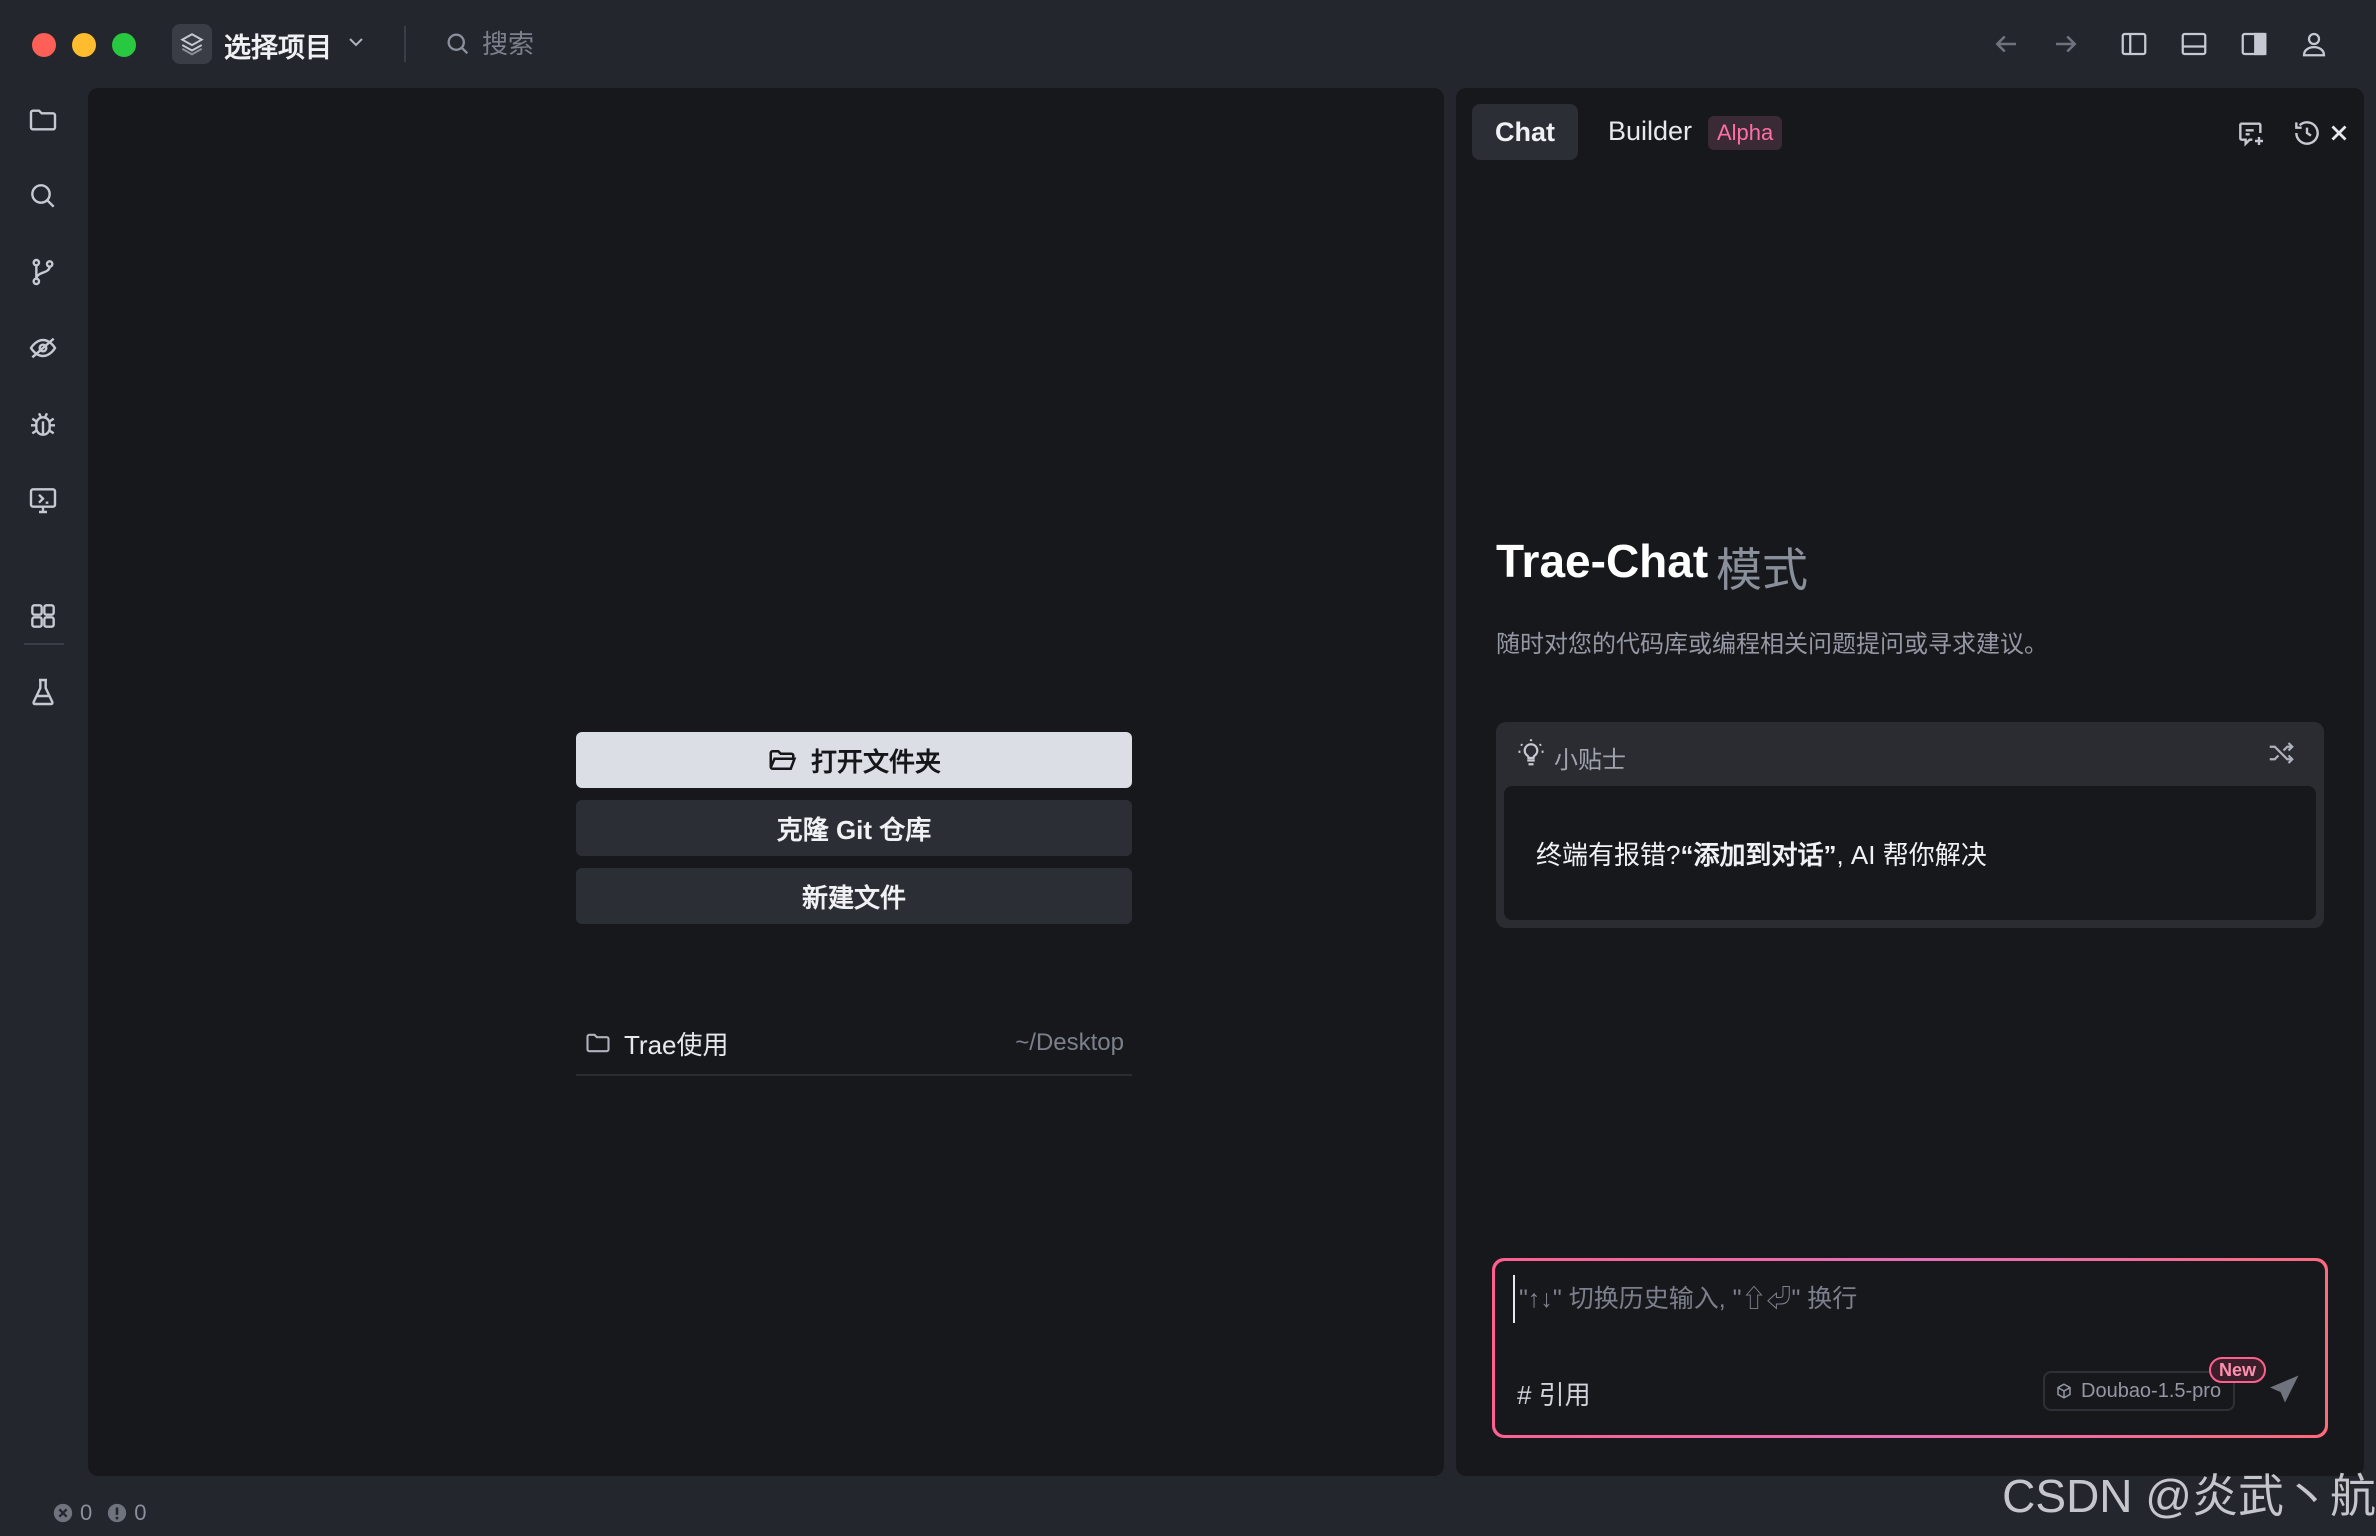  Describe the element at coordinates (43, 616) in the screenshot. I see `extensions-grid-icon` at that location.